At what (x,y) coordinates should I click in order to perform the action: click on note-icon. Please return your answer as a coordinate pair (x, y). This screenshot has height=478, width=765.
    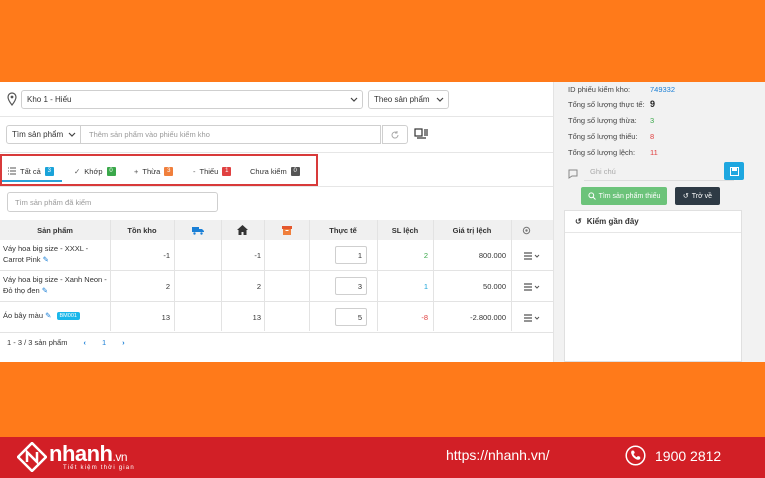
    Looking at the image, I should click on (573, 174).